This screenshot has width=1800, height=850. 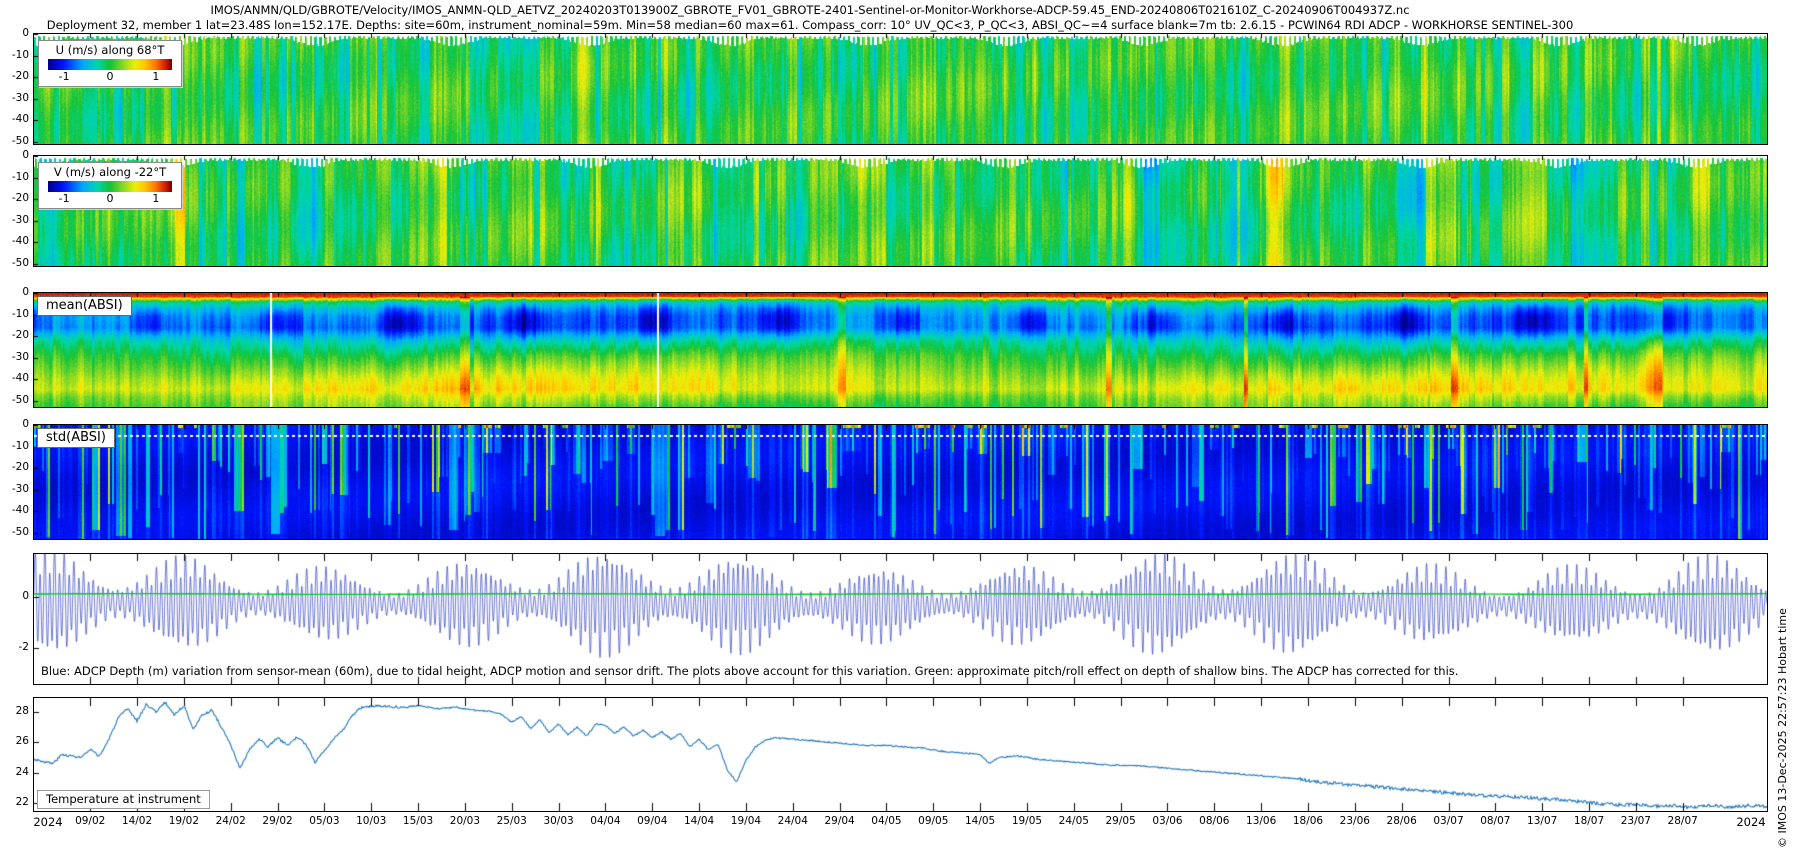 I want to click on x-axis-date-label: 08/06, so click(x=1214, y=821).